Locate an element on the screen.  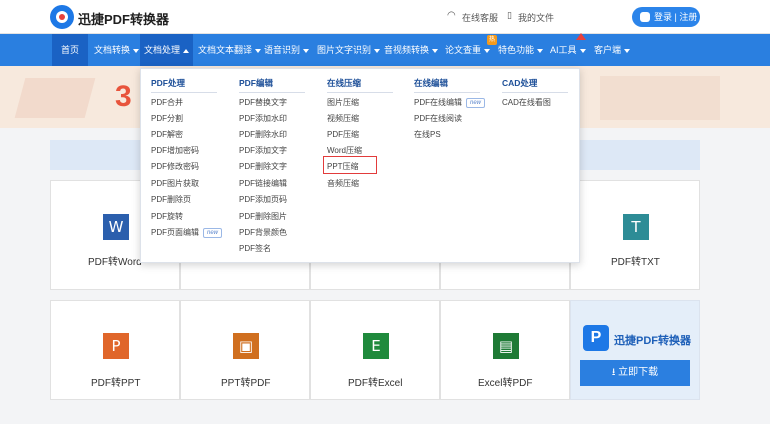
menu-item-pdf-page-edit: PDF页面编辑 new is located at coordinates (187, 232).